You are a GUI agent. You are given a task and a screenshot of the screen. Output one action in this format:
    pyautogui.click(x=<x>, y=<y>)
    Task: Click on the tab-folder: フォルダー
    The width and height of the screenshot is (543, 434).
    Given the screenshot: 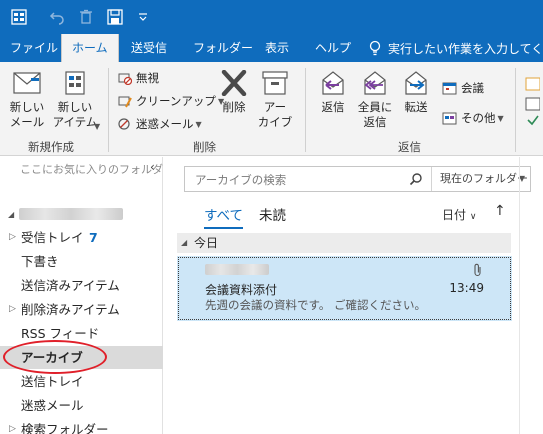 What is the action you would take?
    pyautogui.click(x=223, y=48)
    